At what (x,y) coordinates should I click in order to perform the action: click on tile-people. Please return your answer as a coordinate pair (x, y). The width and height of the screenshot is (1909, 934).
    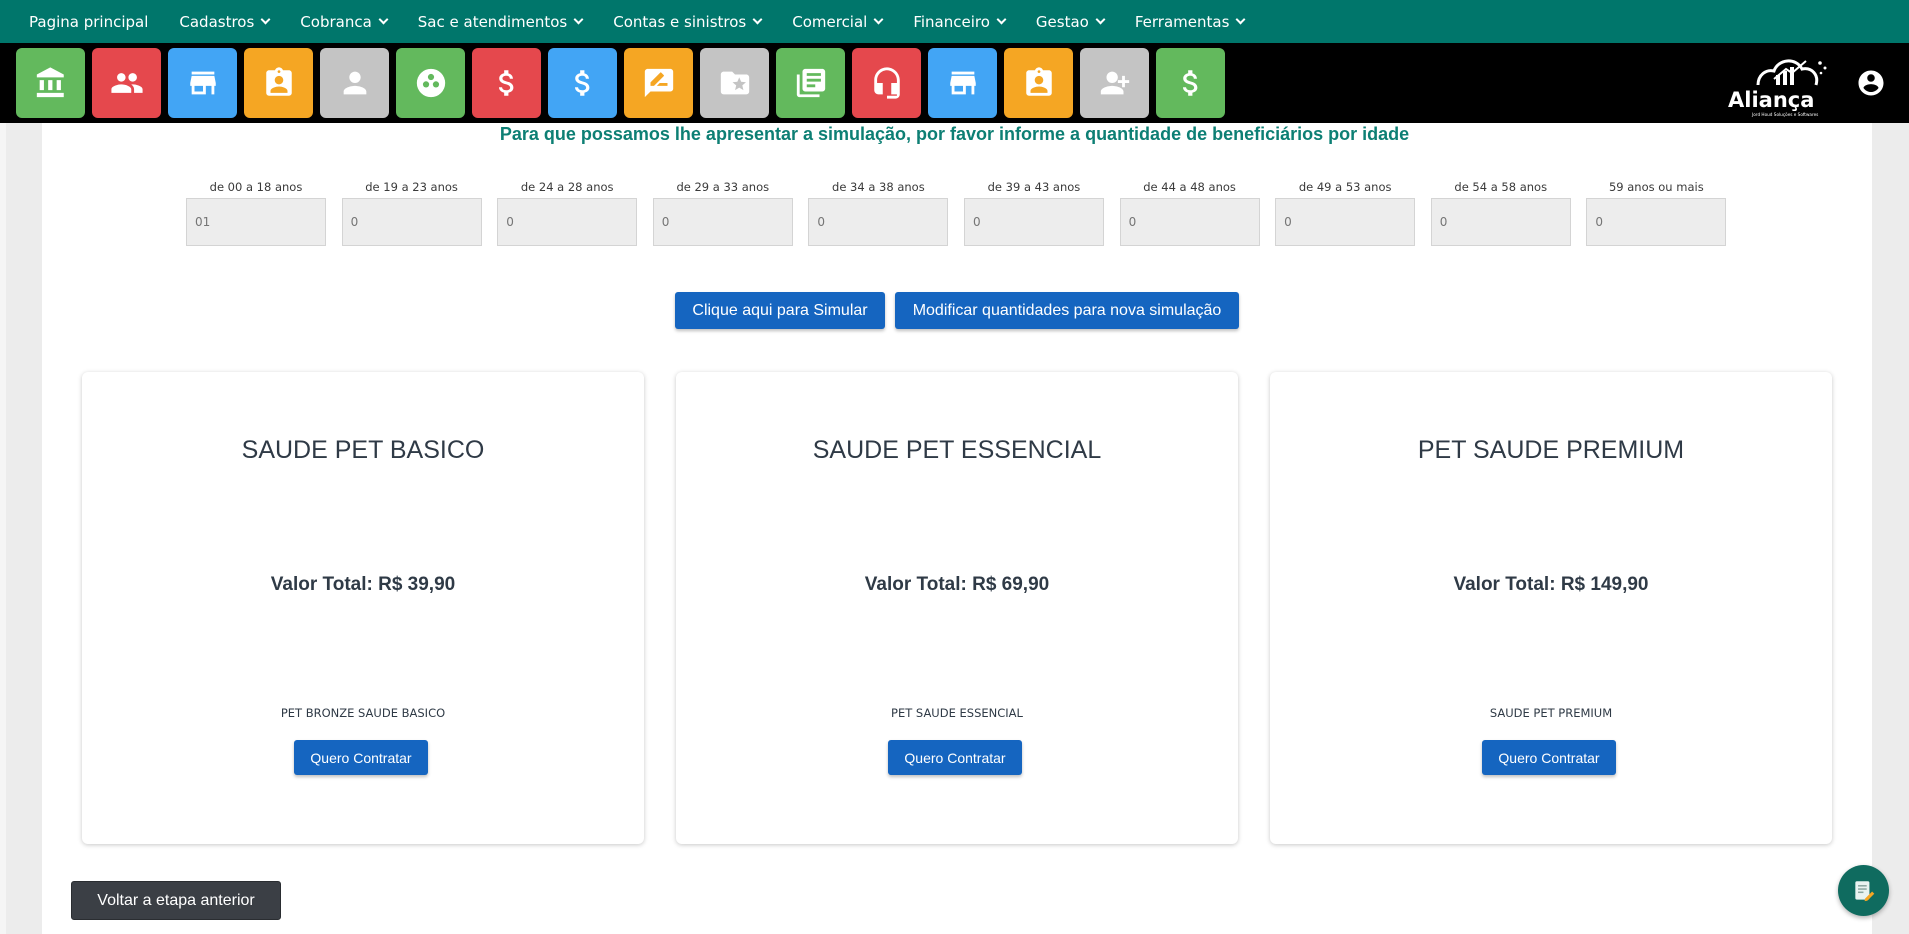
    Looking at the image, I should click on (126, 83).